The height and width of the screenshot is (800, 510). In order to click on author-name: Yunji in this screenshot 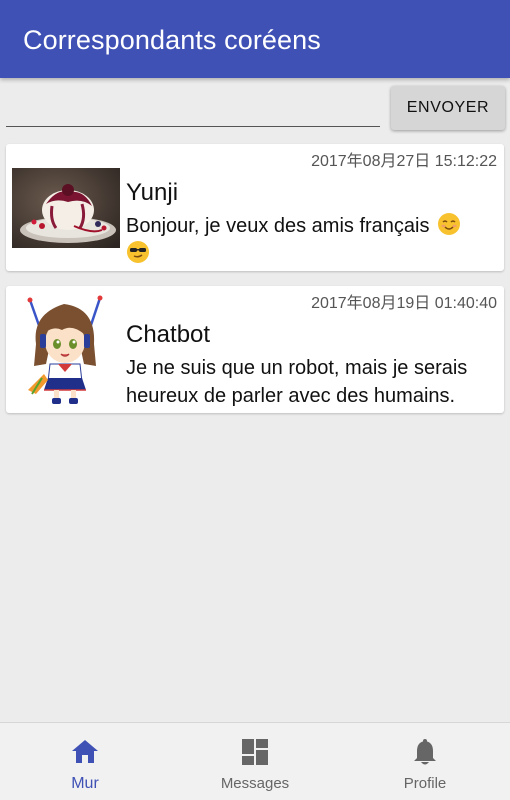, I will do `click(152, 192)`.